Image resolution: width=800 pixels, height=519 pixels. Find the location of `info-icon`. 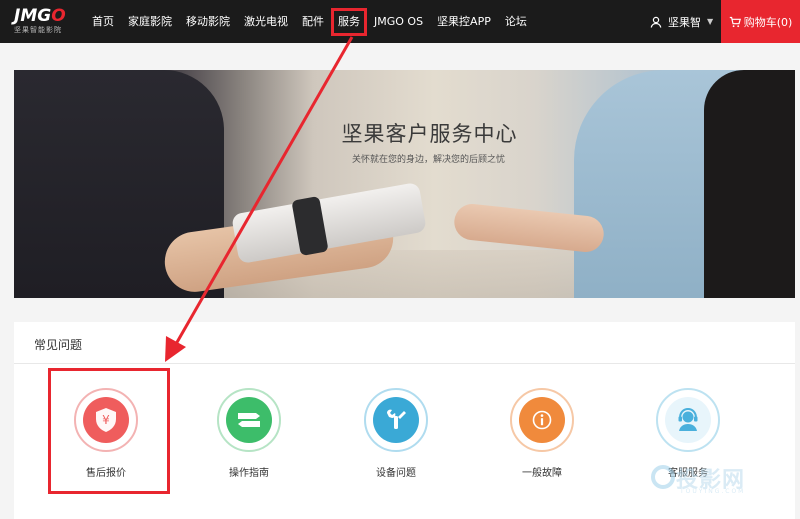

info-icon is located at coordinates (542, 420).